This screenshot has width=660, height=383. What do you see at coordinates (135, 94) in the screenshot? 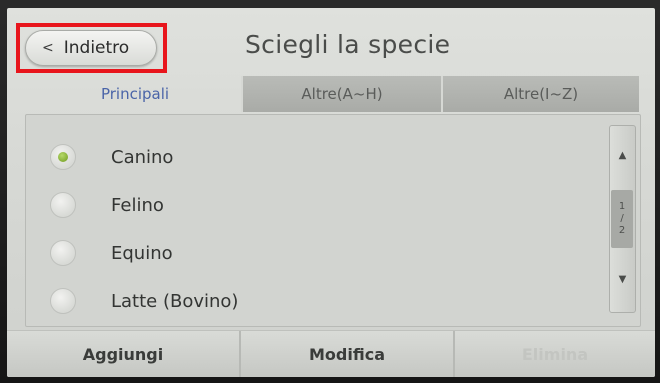
I see `tab-principali: Principali` at bounding box center [135, 94].